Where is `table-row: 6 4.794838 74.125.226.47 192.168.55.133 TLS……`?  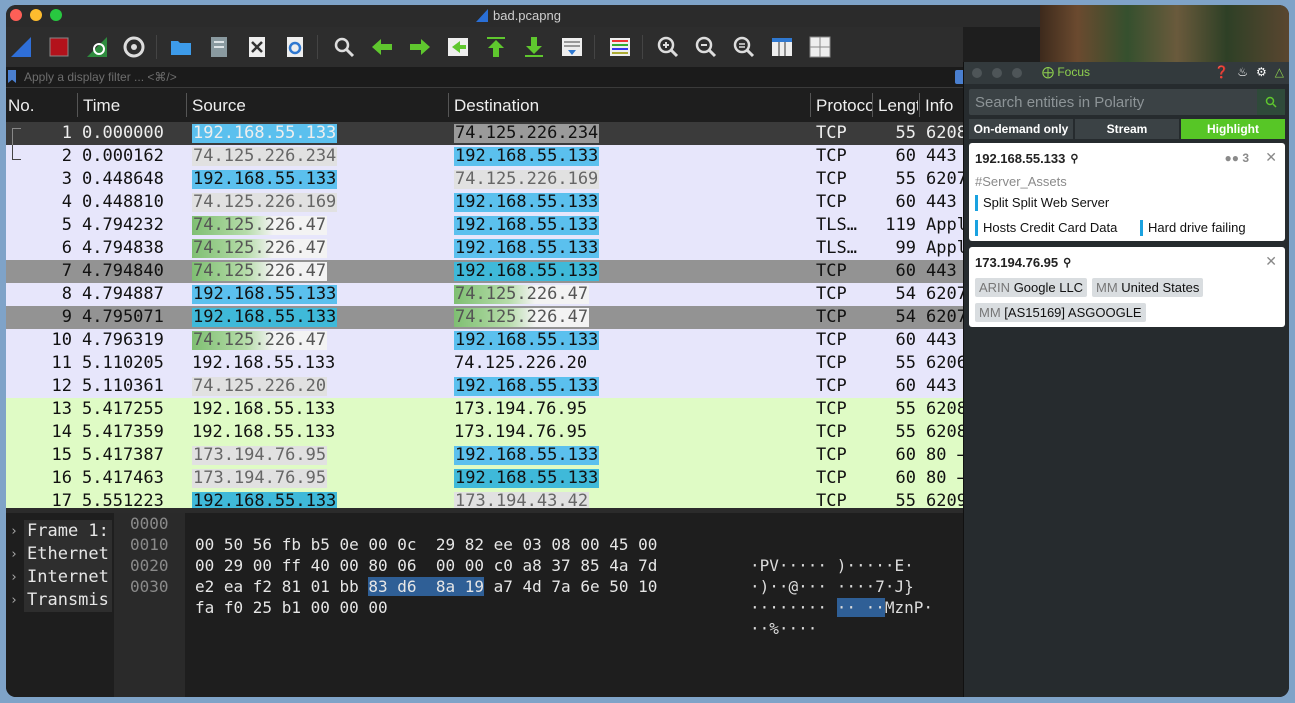 table-row: 6 4.794838 74.125.226.47 192.168.55.133 TLS…… is located at coordinates (484, 248).